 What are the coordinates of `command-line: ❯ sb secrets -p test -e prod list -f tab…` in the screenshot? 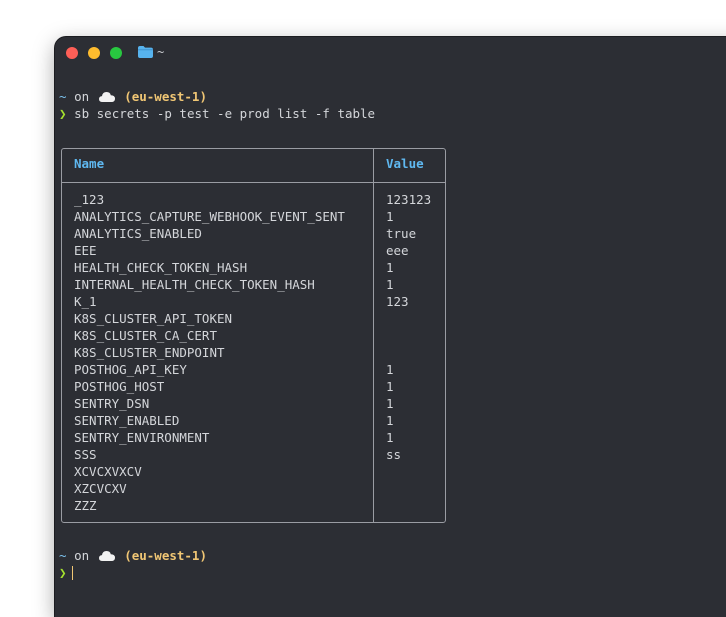 It's located at (217, 113).